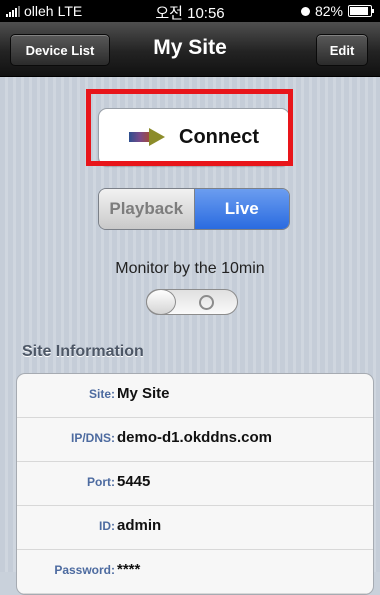 This screenshot has height=595, width=380. I want to click on password-row: Password: ****, so click(195, 572).